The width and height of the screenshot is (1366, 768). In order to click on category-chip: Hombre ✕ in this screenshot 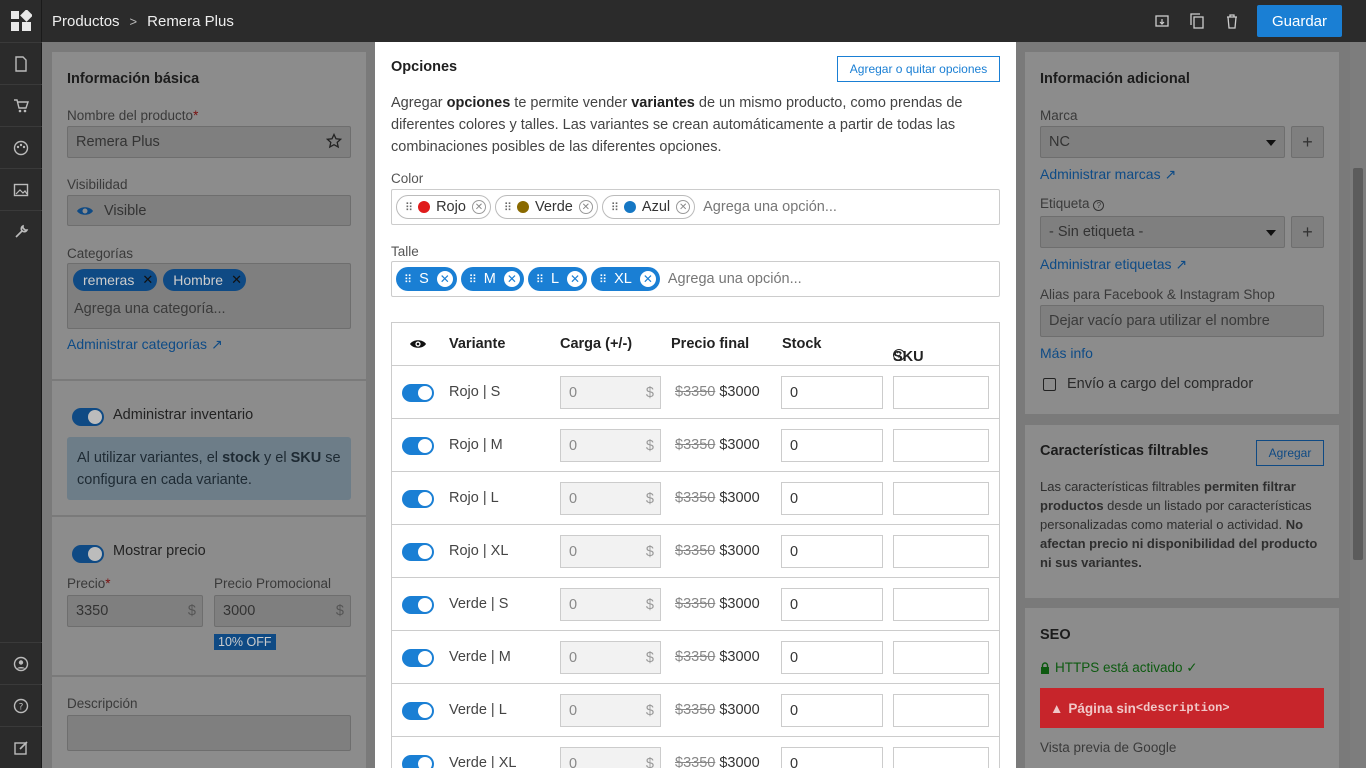, I will do `click(204, 280)`.